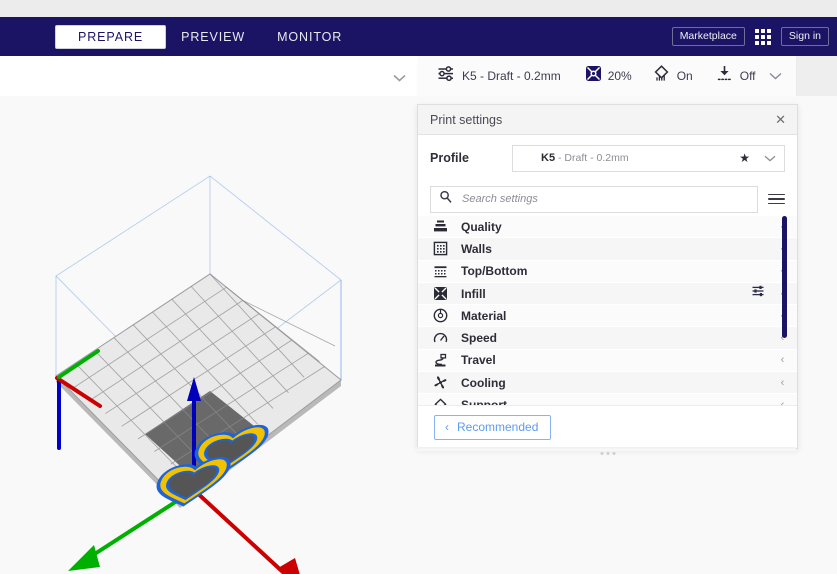 The width and height of the screenshot is (837, 574). I want to click on settings-category-quality: Quality ‹, so click(607, 227).